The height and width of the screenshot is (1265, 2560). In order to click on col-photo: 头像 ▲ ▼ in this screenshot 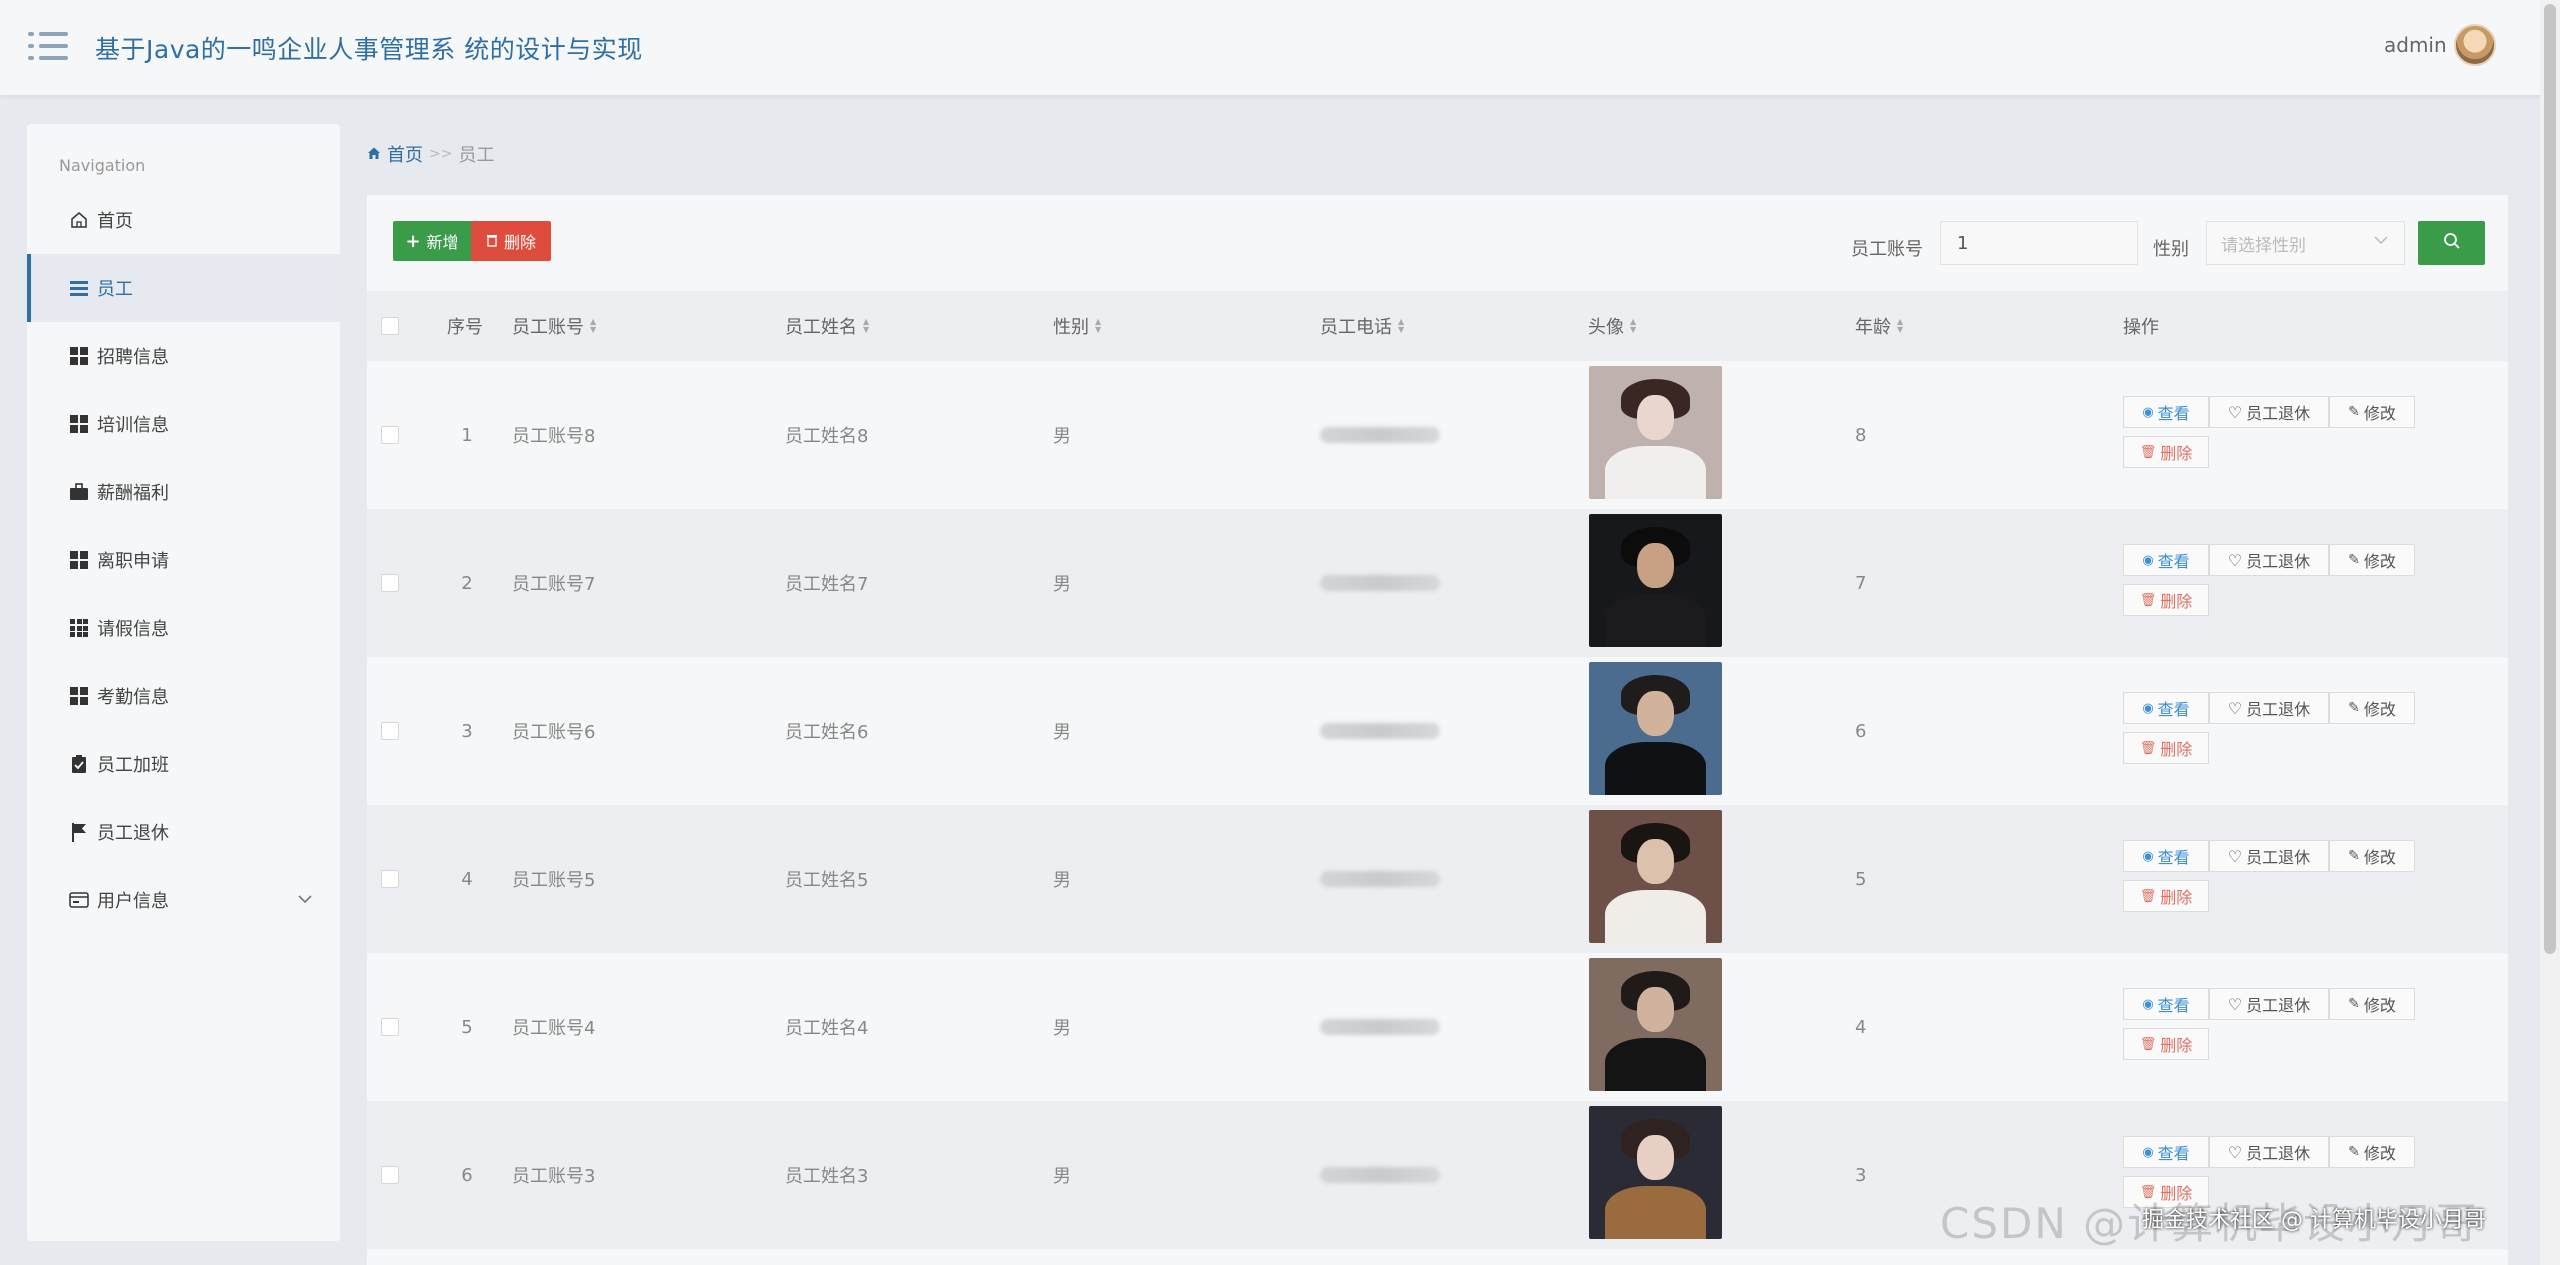, I will do `click(1612, 326)`.